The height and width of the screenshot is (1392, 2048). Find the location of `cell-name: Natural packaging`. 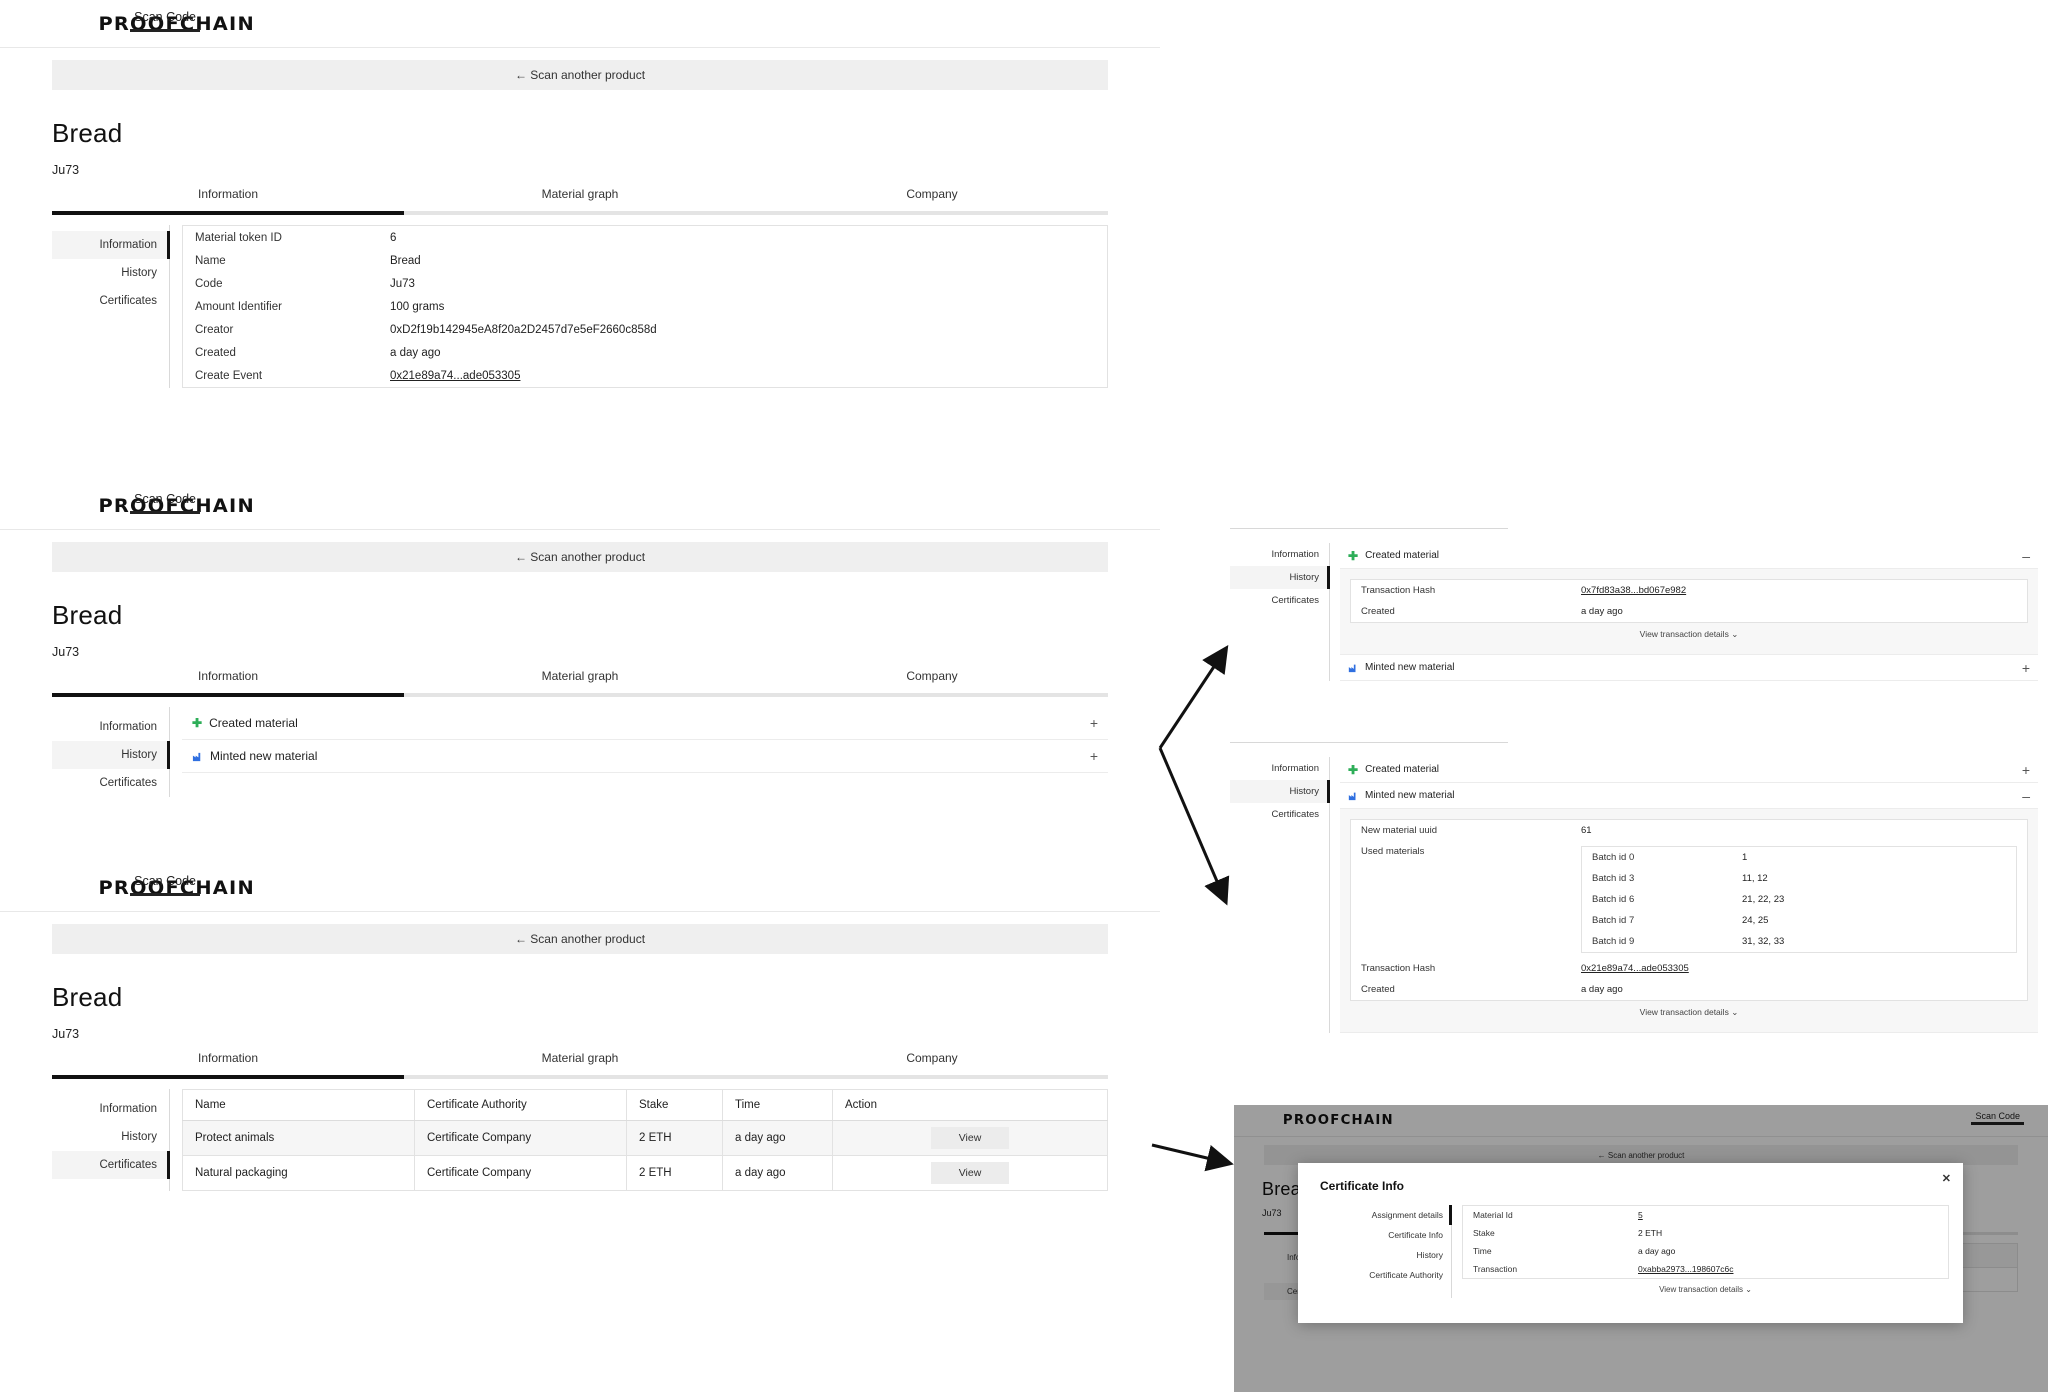

cell-name: Natural packaging is located at coordinates (298, 1173).